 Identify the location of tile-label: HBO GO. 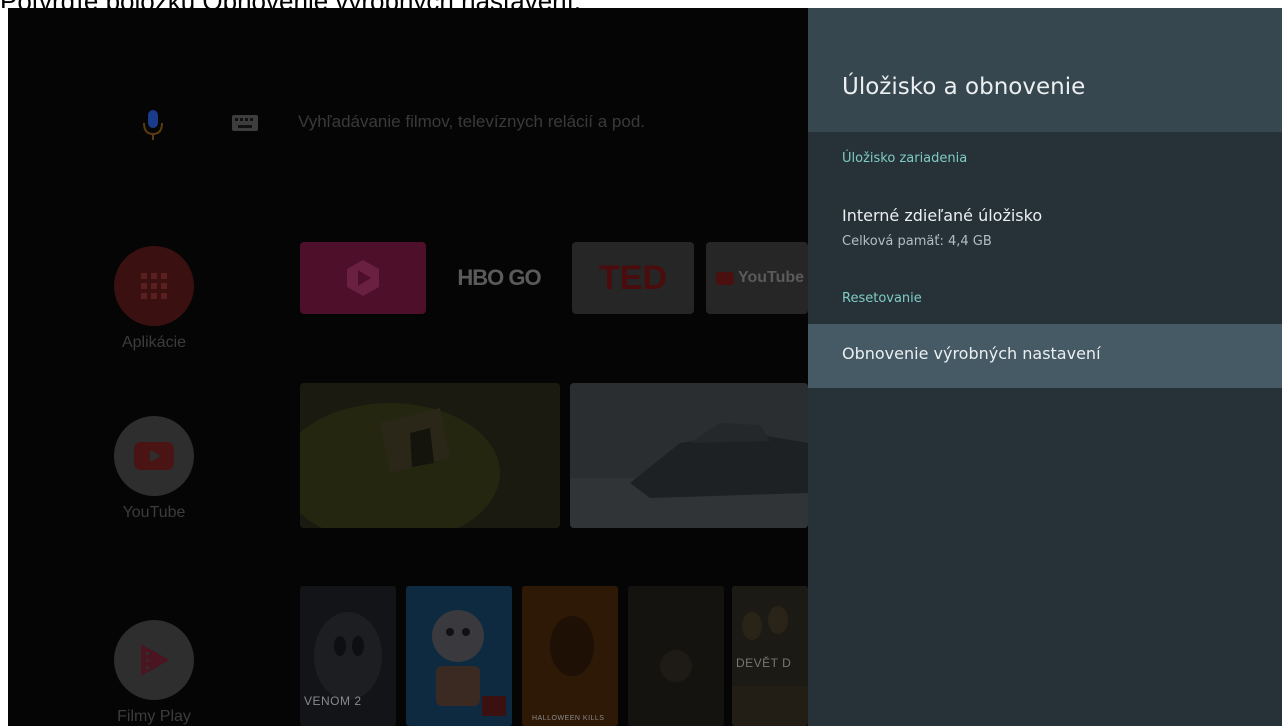
(499, 277).